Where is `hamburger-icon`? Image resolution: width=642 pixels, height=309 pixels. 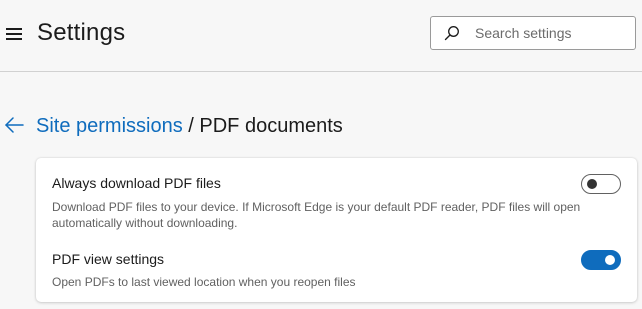
hamburger-icon is located at coordinates (14, 34).